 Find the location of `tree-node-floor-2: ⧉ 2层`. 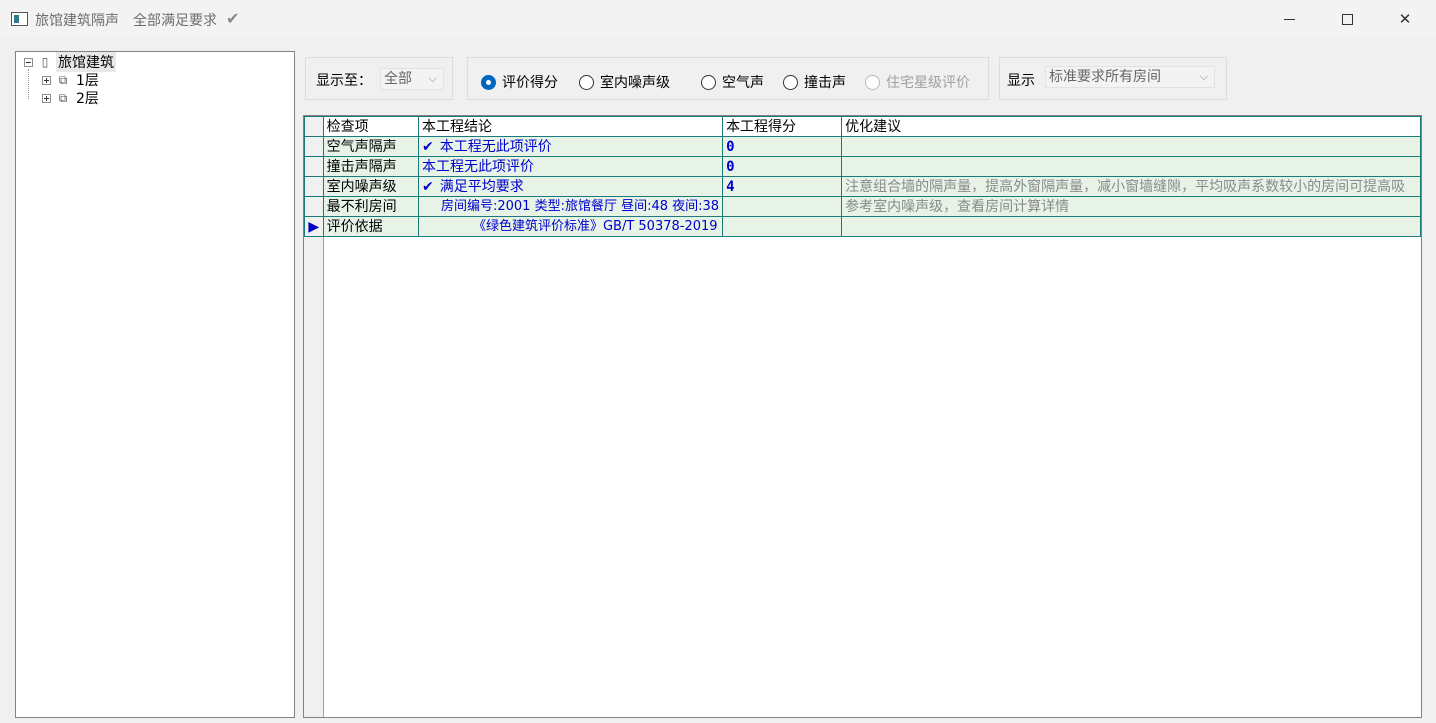

tree-node-floor-2: ⧉ 2层 is located at coordinates (71, 98).